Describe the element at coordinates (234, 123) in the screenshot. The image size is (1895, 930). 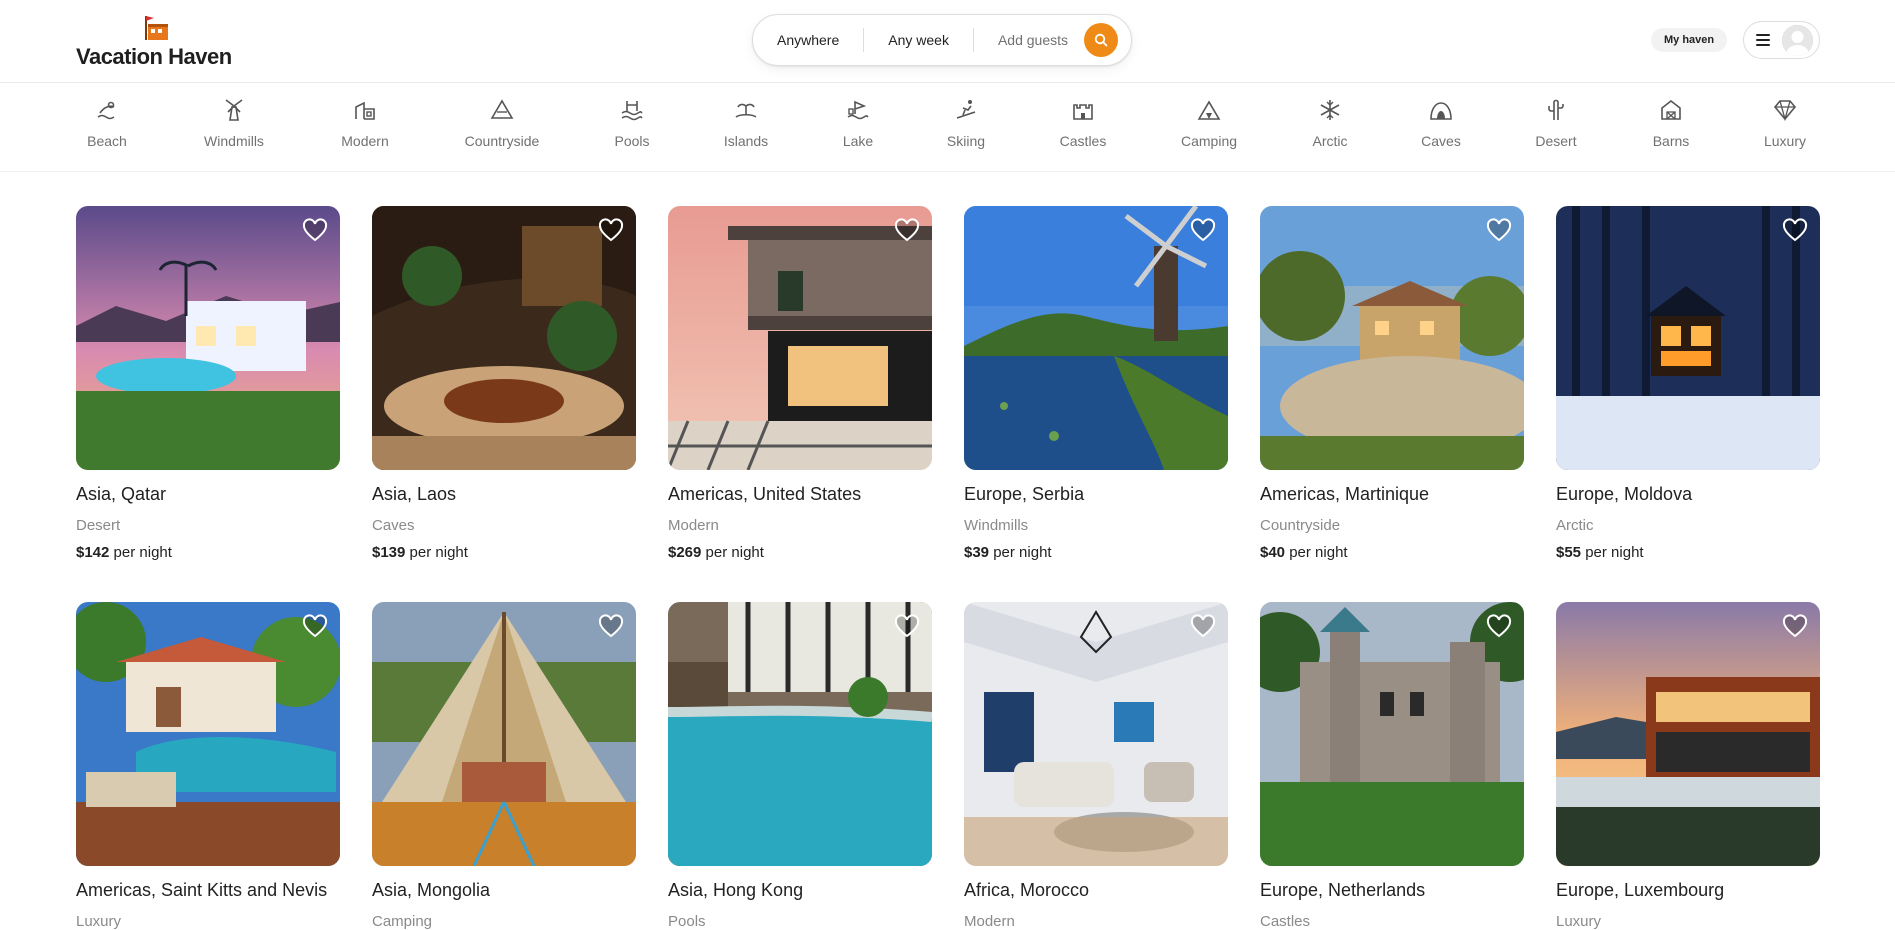
I see `category-windmills: Windmills` at that location.